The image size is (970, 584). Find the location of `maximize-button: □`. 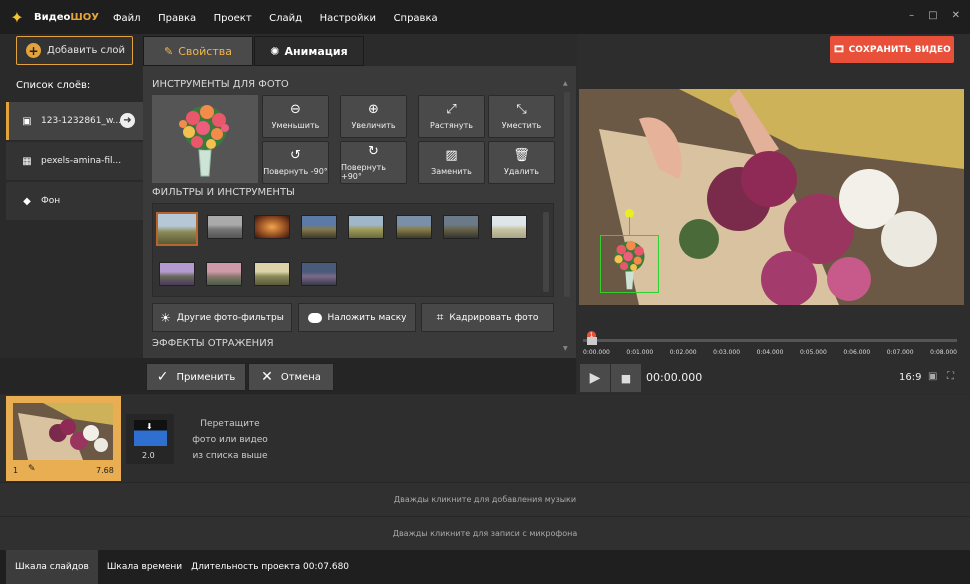

maximize-button: □ is located at coordinates (932, 15).